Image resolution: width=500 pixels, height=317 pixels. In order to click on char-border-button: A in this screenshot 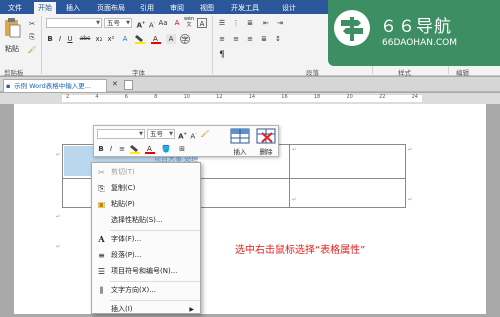, I will do `click(202, 23)`.